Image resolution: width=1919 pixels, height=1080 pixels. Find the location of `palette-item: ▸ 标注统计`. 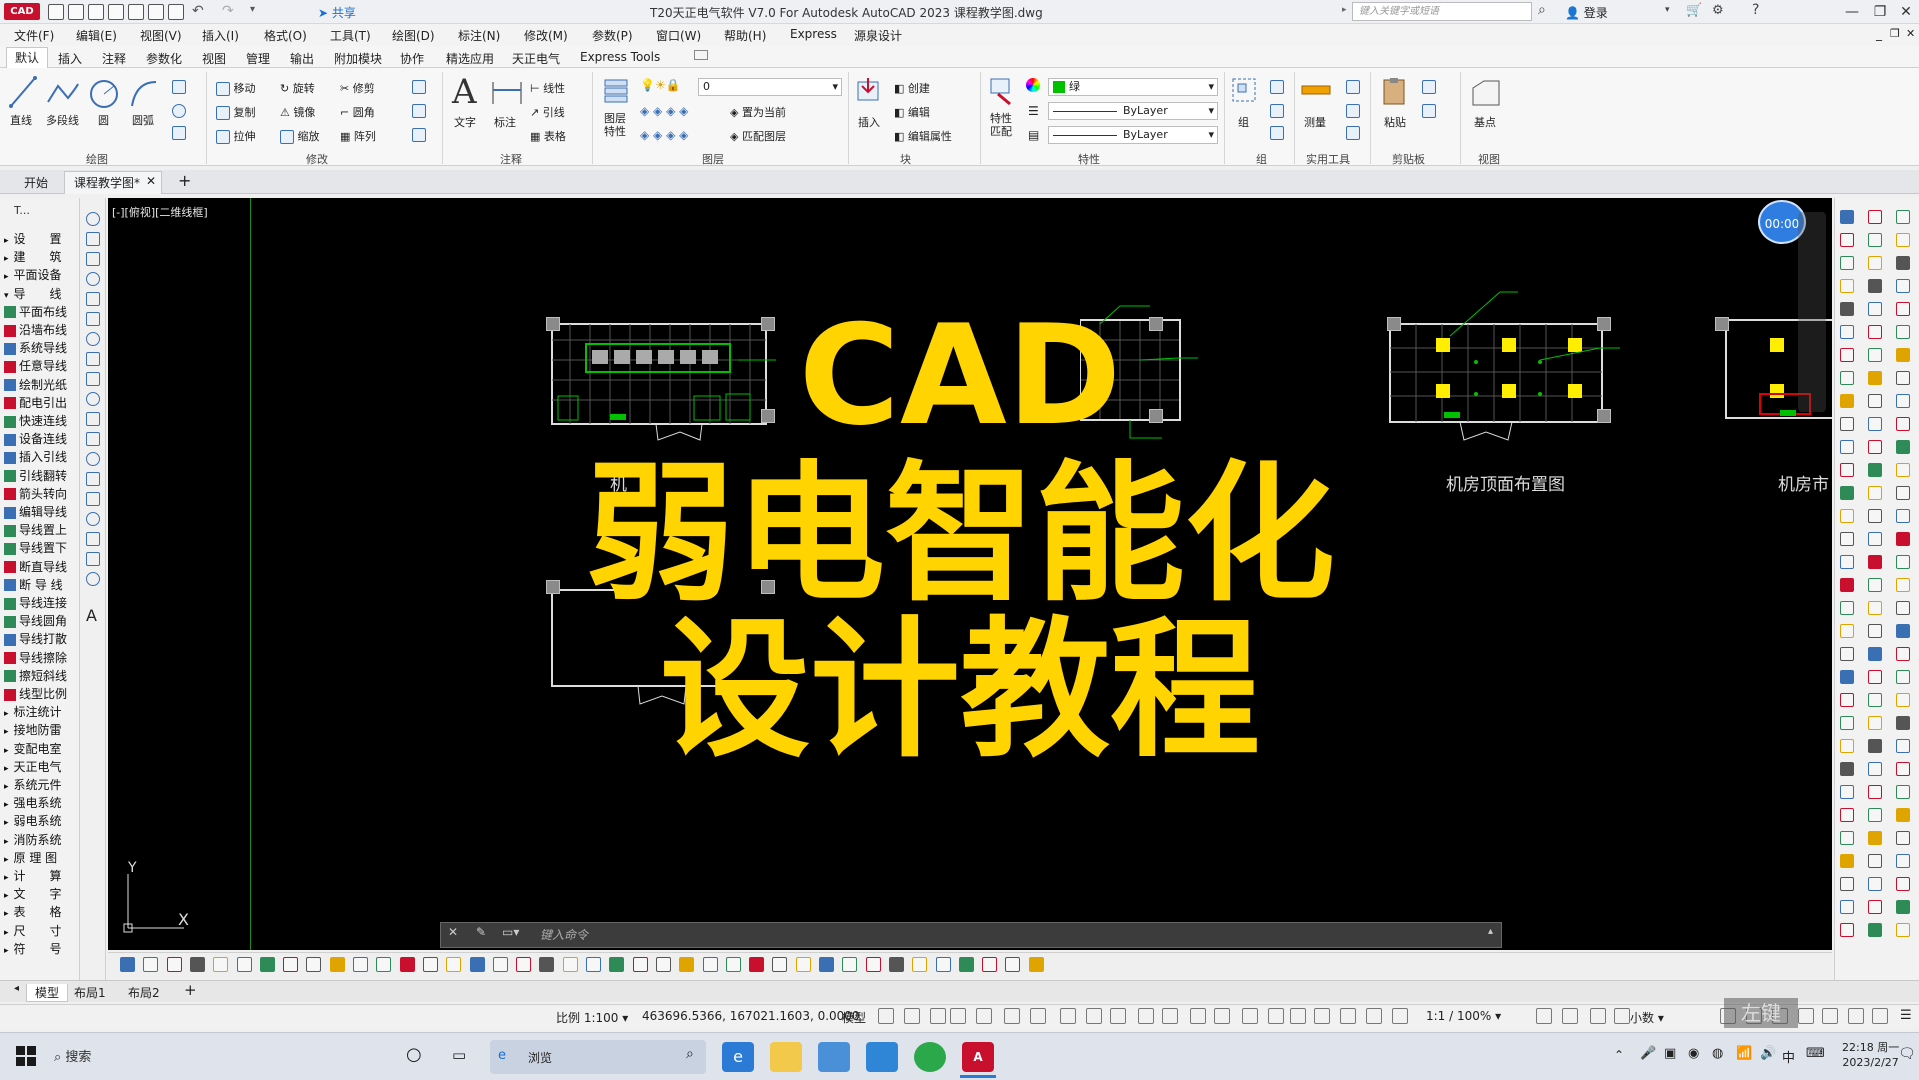

palette-item: ▸ 标注统计 is located at coordinates (41, 712).